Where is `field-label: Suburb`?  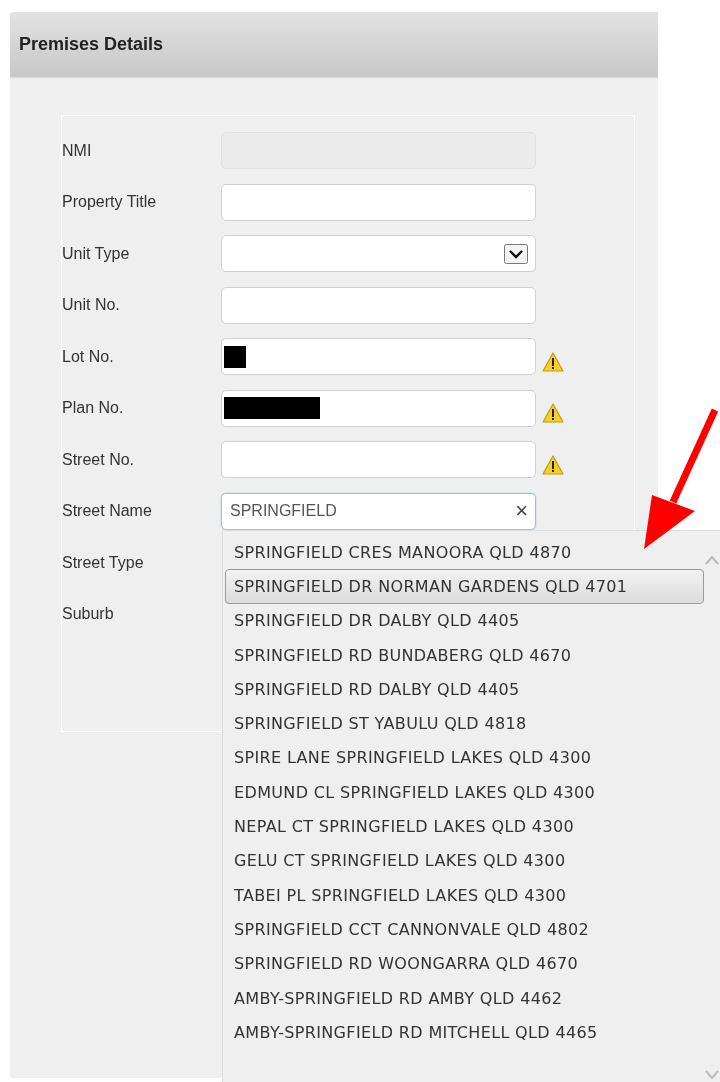 field-label: Suburb is located at coordinates (88, 614).